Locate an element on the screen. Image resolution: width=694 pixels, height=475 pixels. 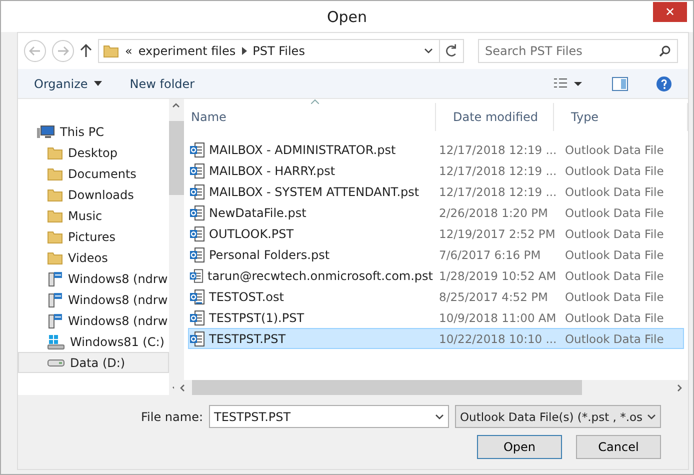
help-icon is located at coordinates (664, 84).